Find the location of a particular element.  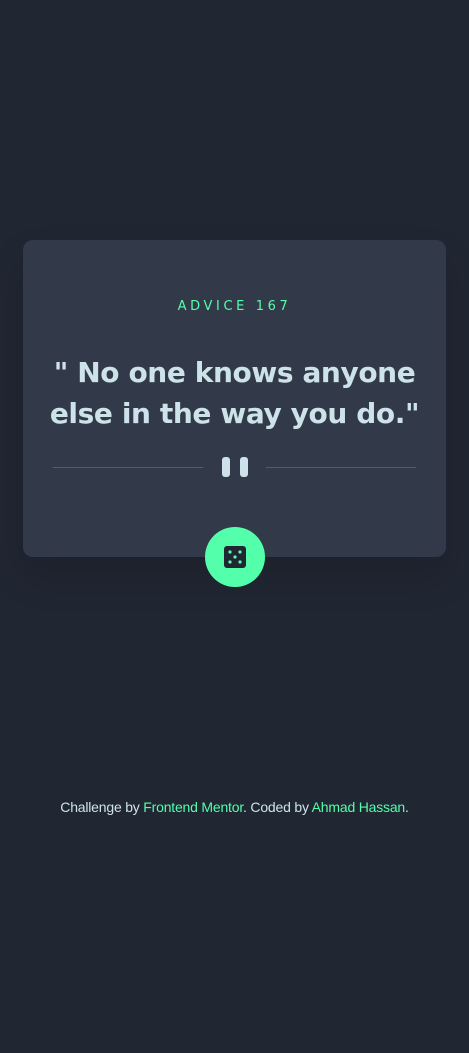

author-link: Ahmad Hassan is located at coordinates (359, 807).